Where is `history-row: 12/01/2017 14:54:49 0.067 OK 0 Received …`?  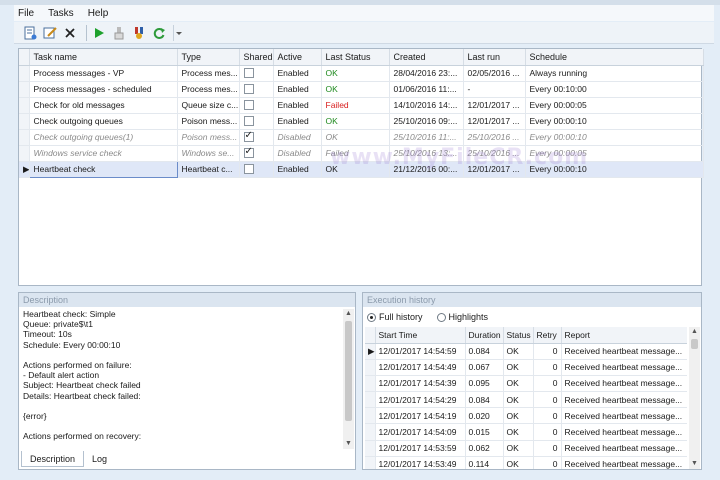 history-row: 12/01/2017 14:54:49 0.067 OK 0 Received … is located at coordinates (526, 367).